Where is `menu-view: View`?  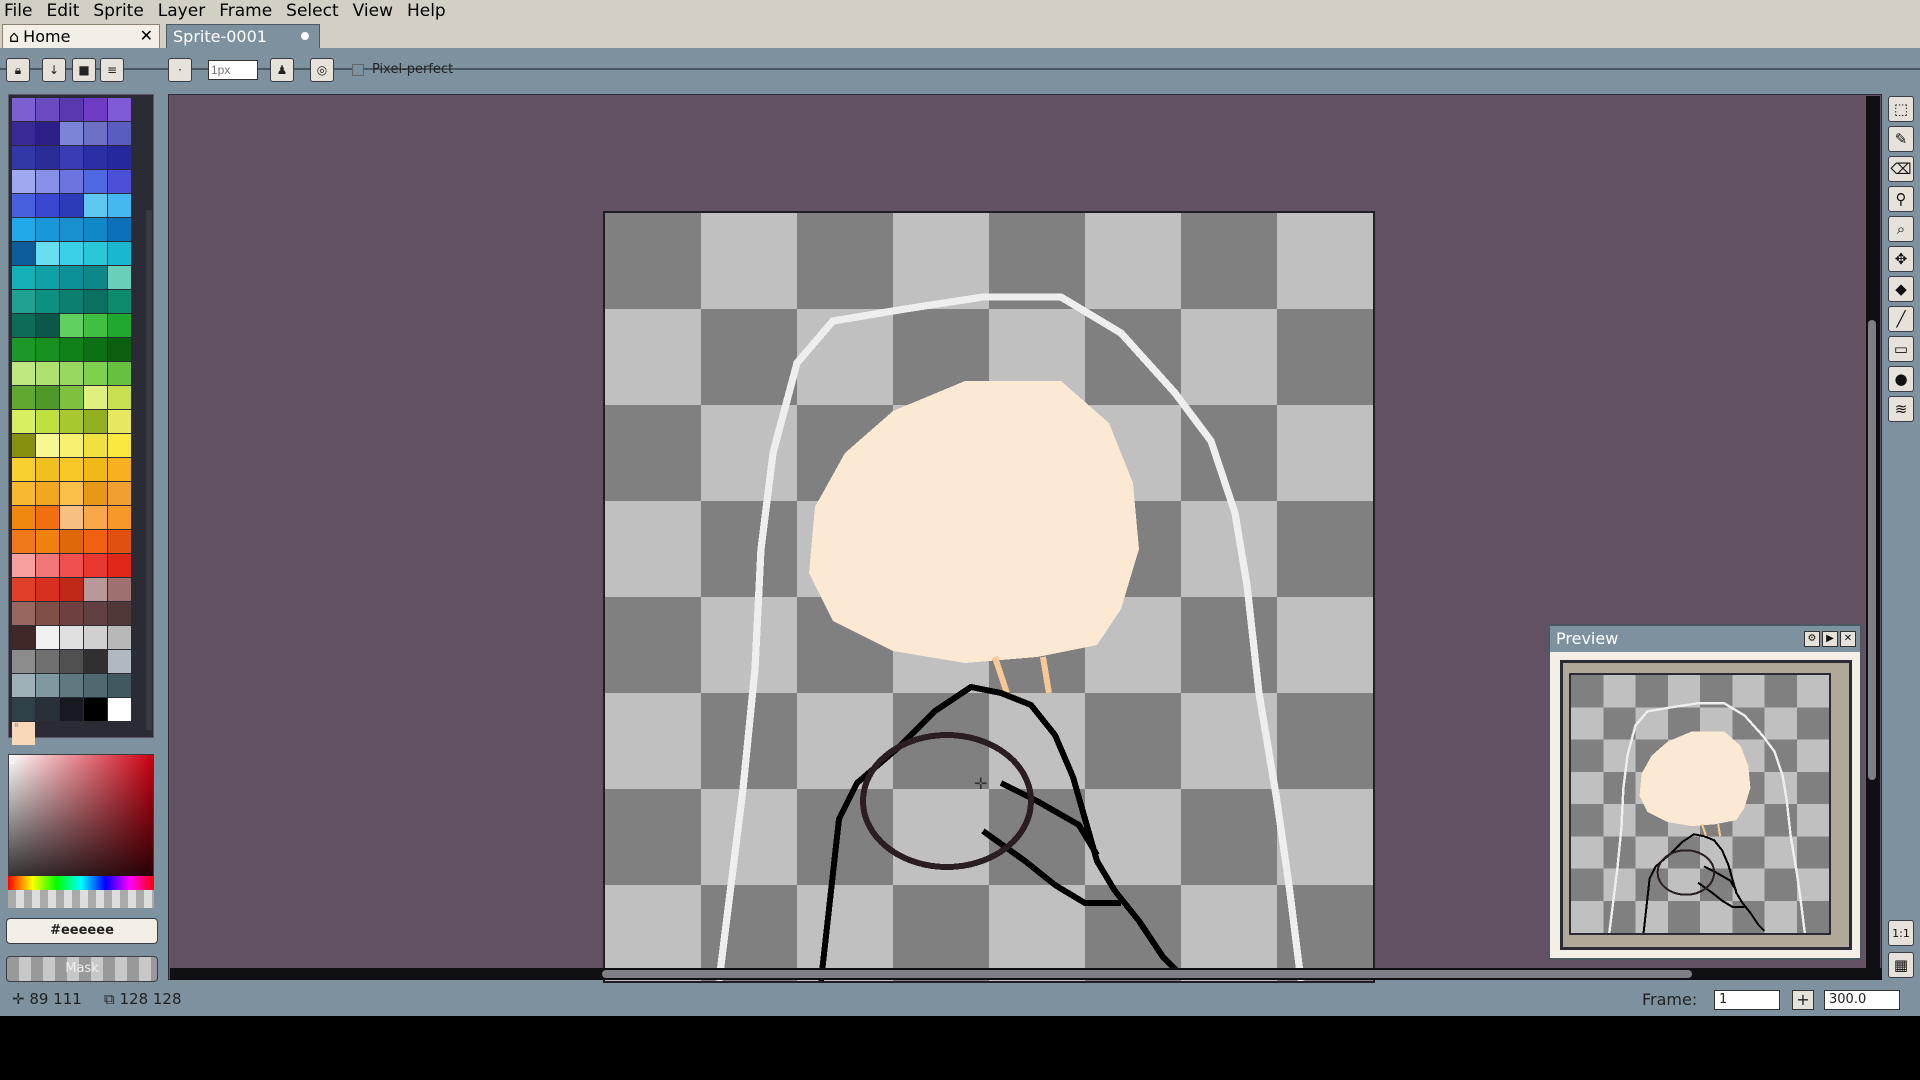 menu-view: View is located at coordinates (373, 11).